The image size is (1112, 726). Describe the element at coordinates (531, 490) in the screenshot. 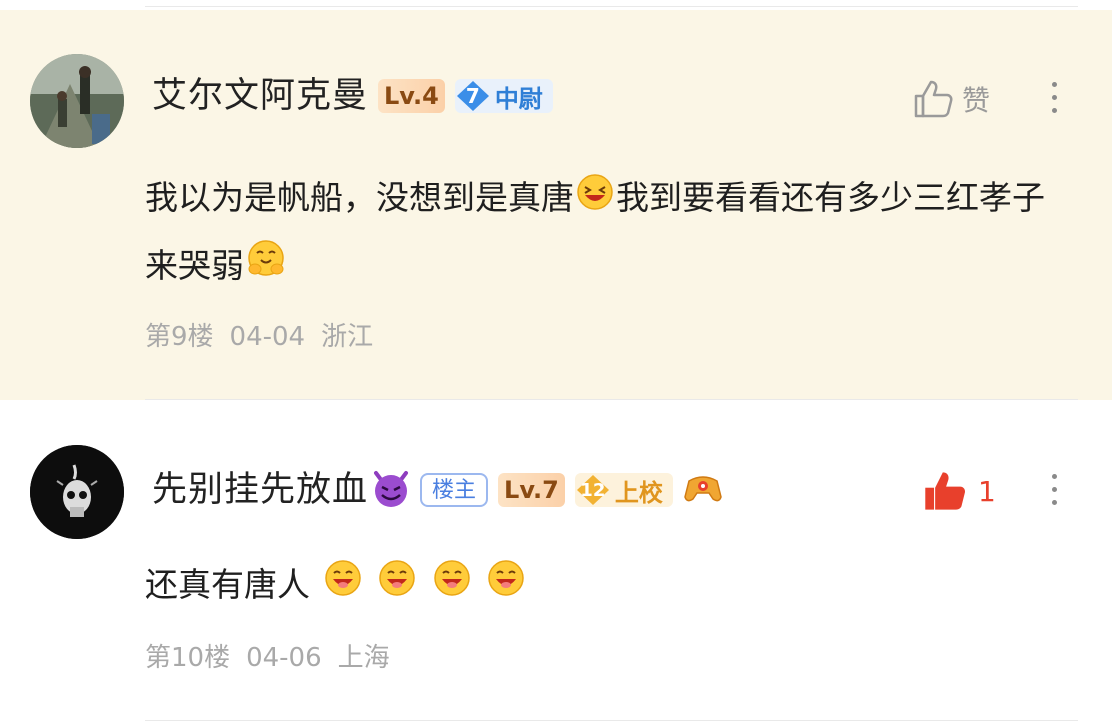

I see `level-badge: Lv.7` at that location.